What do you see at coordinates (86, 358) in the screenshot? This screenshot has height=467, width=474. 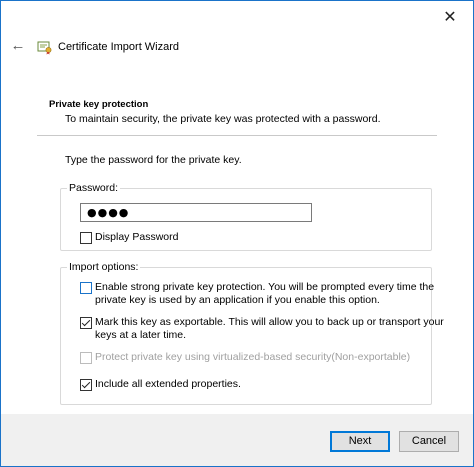 I see `virtualized-security-checkbox` at bounding box center [86, 358].